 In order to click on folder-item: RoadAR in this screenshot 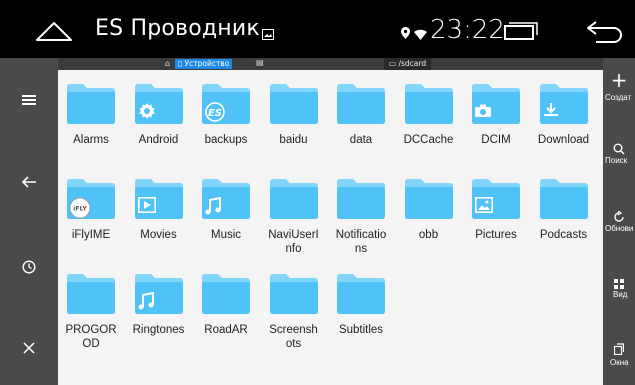, I will do `click(226, 307)`.